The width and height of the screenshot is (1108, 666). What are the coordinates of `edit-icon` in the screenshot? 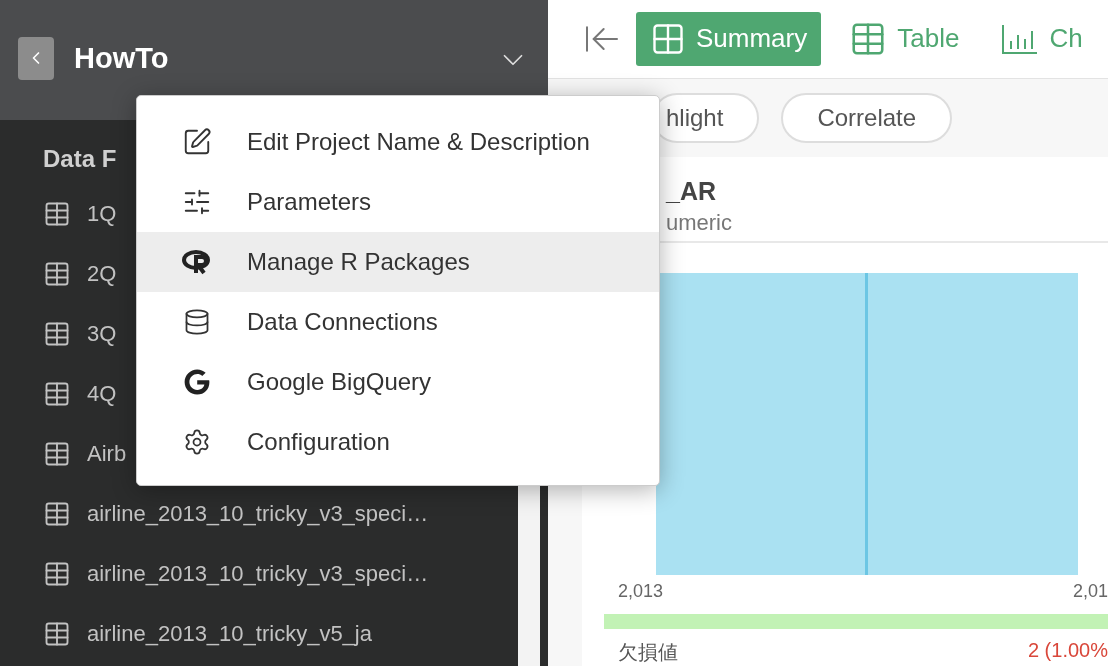 It's located at (197, 142).